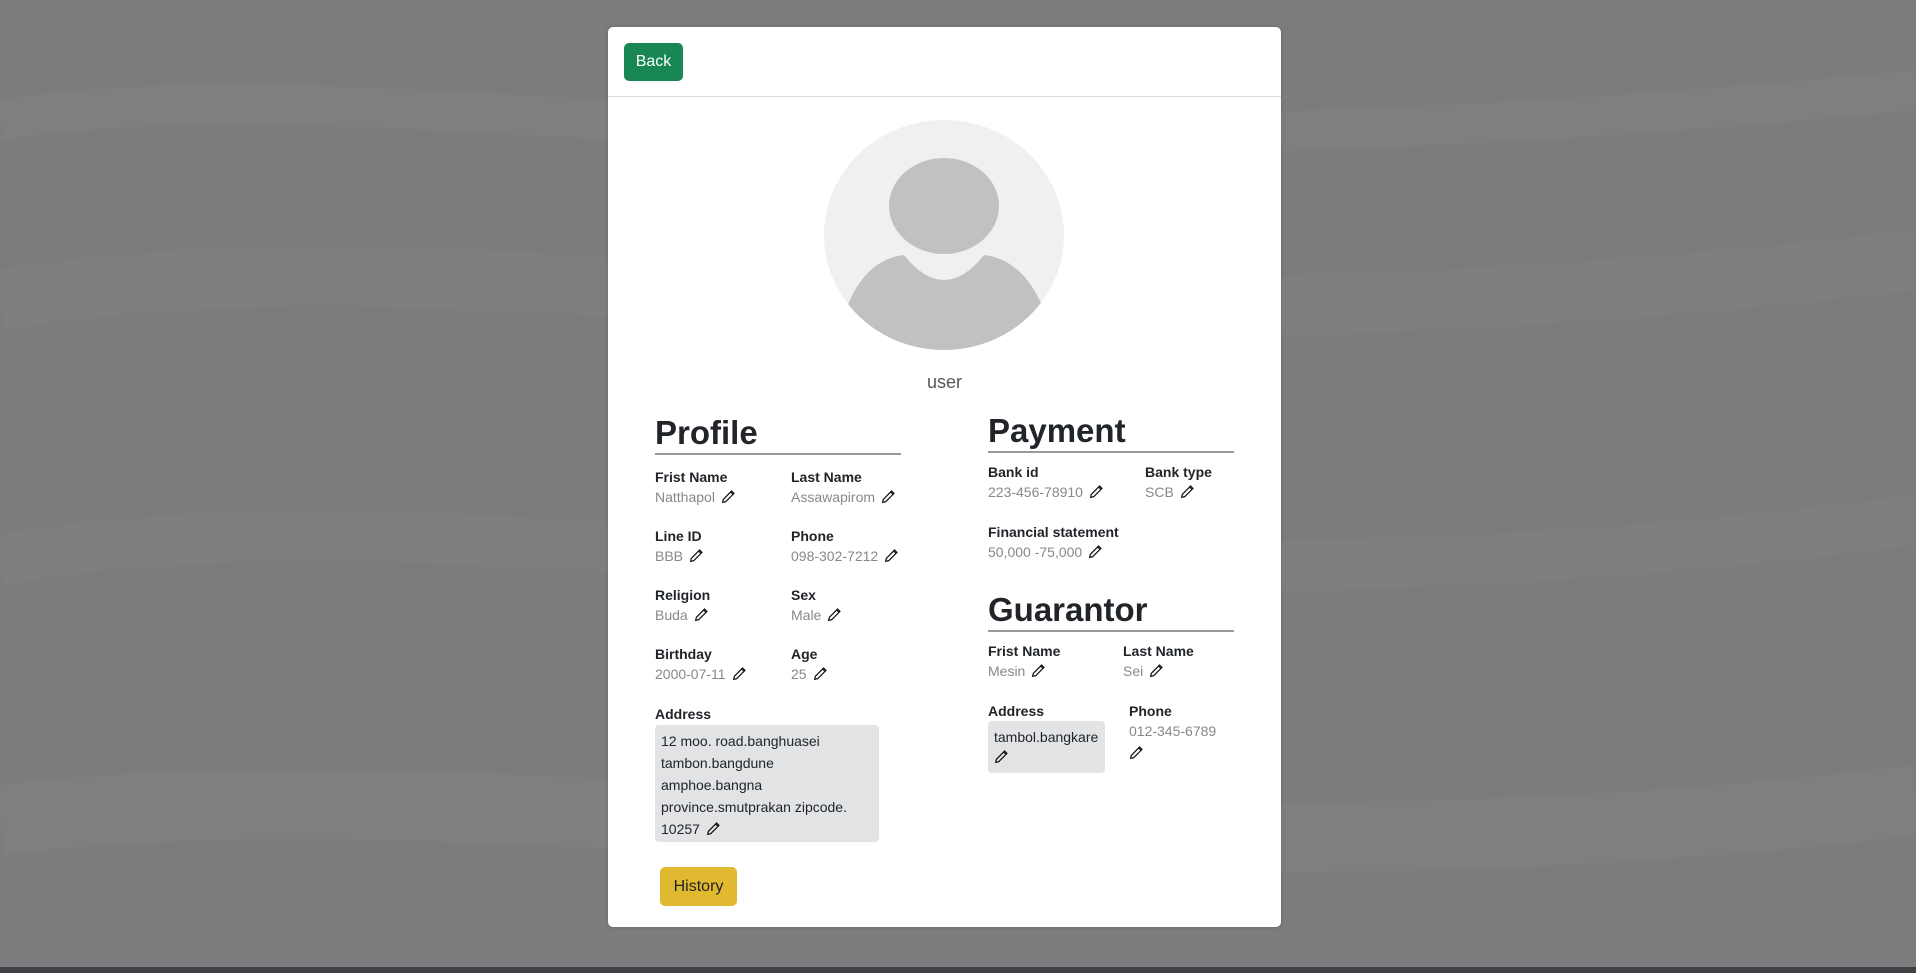 The width and height of the screenshot is (1916, 973). I want to click on sex-text: Male, so click(806, 615).